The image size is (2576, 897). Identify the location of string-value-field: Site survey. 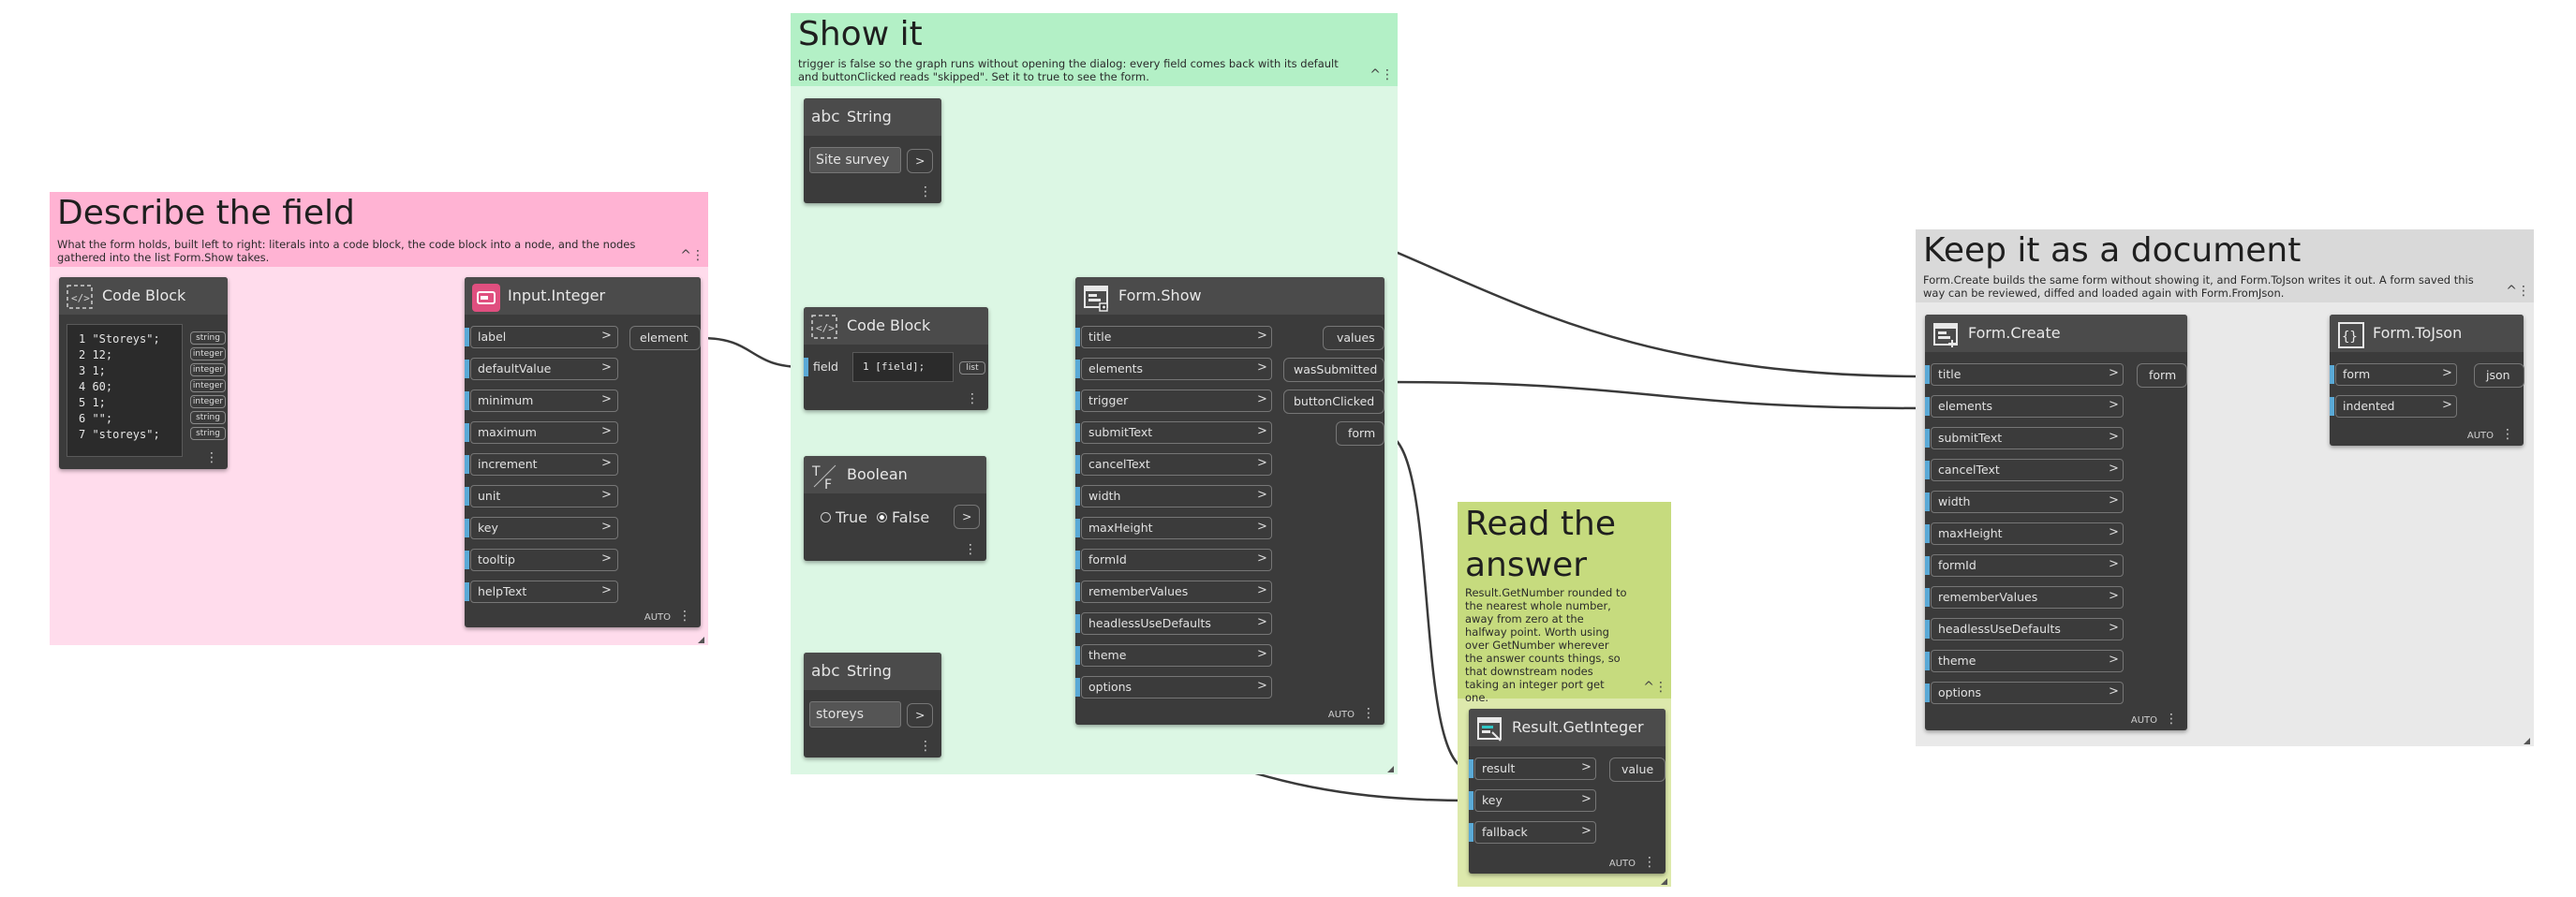
(855, 160).